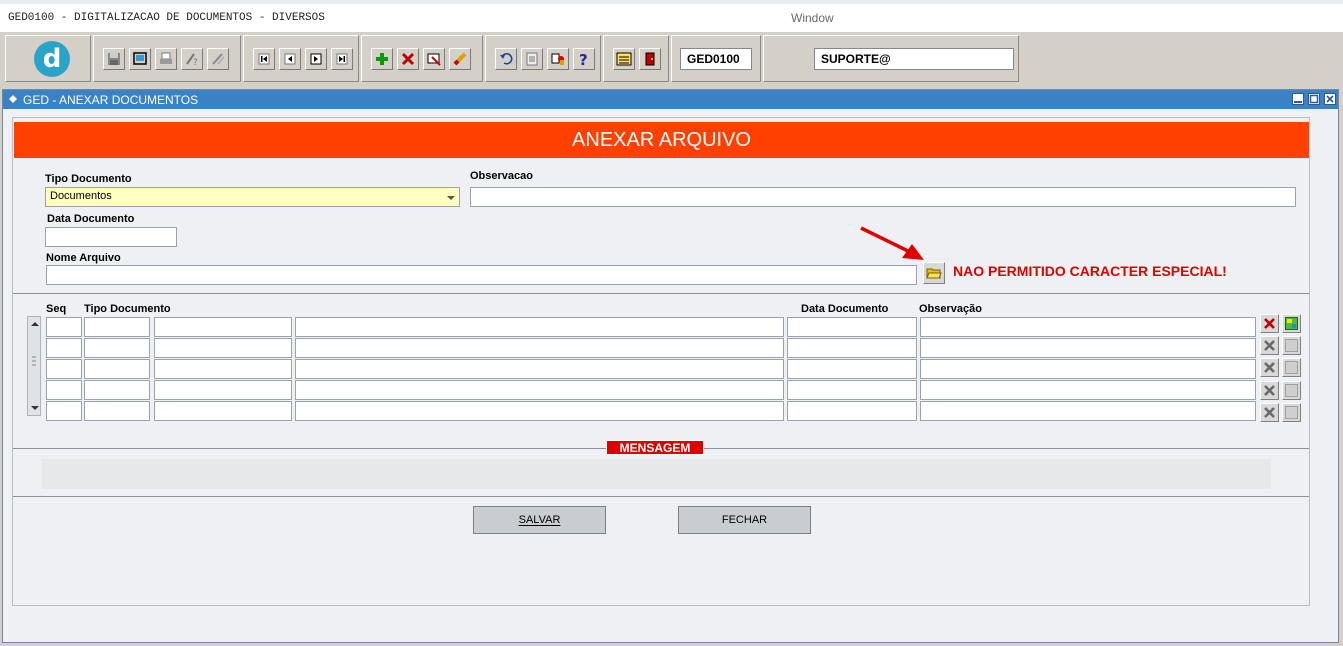 Image resolution: width=1343 pixels, height=646 pixels. What do you see at coordinates (111, 100) in the screenshot?
I see `window-title: GED - ANEXAR DOCUMENTOS` at bounding box center [111, 100].